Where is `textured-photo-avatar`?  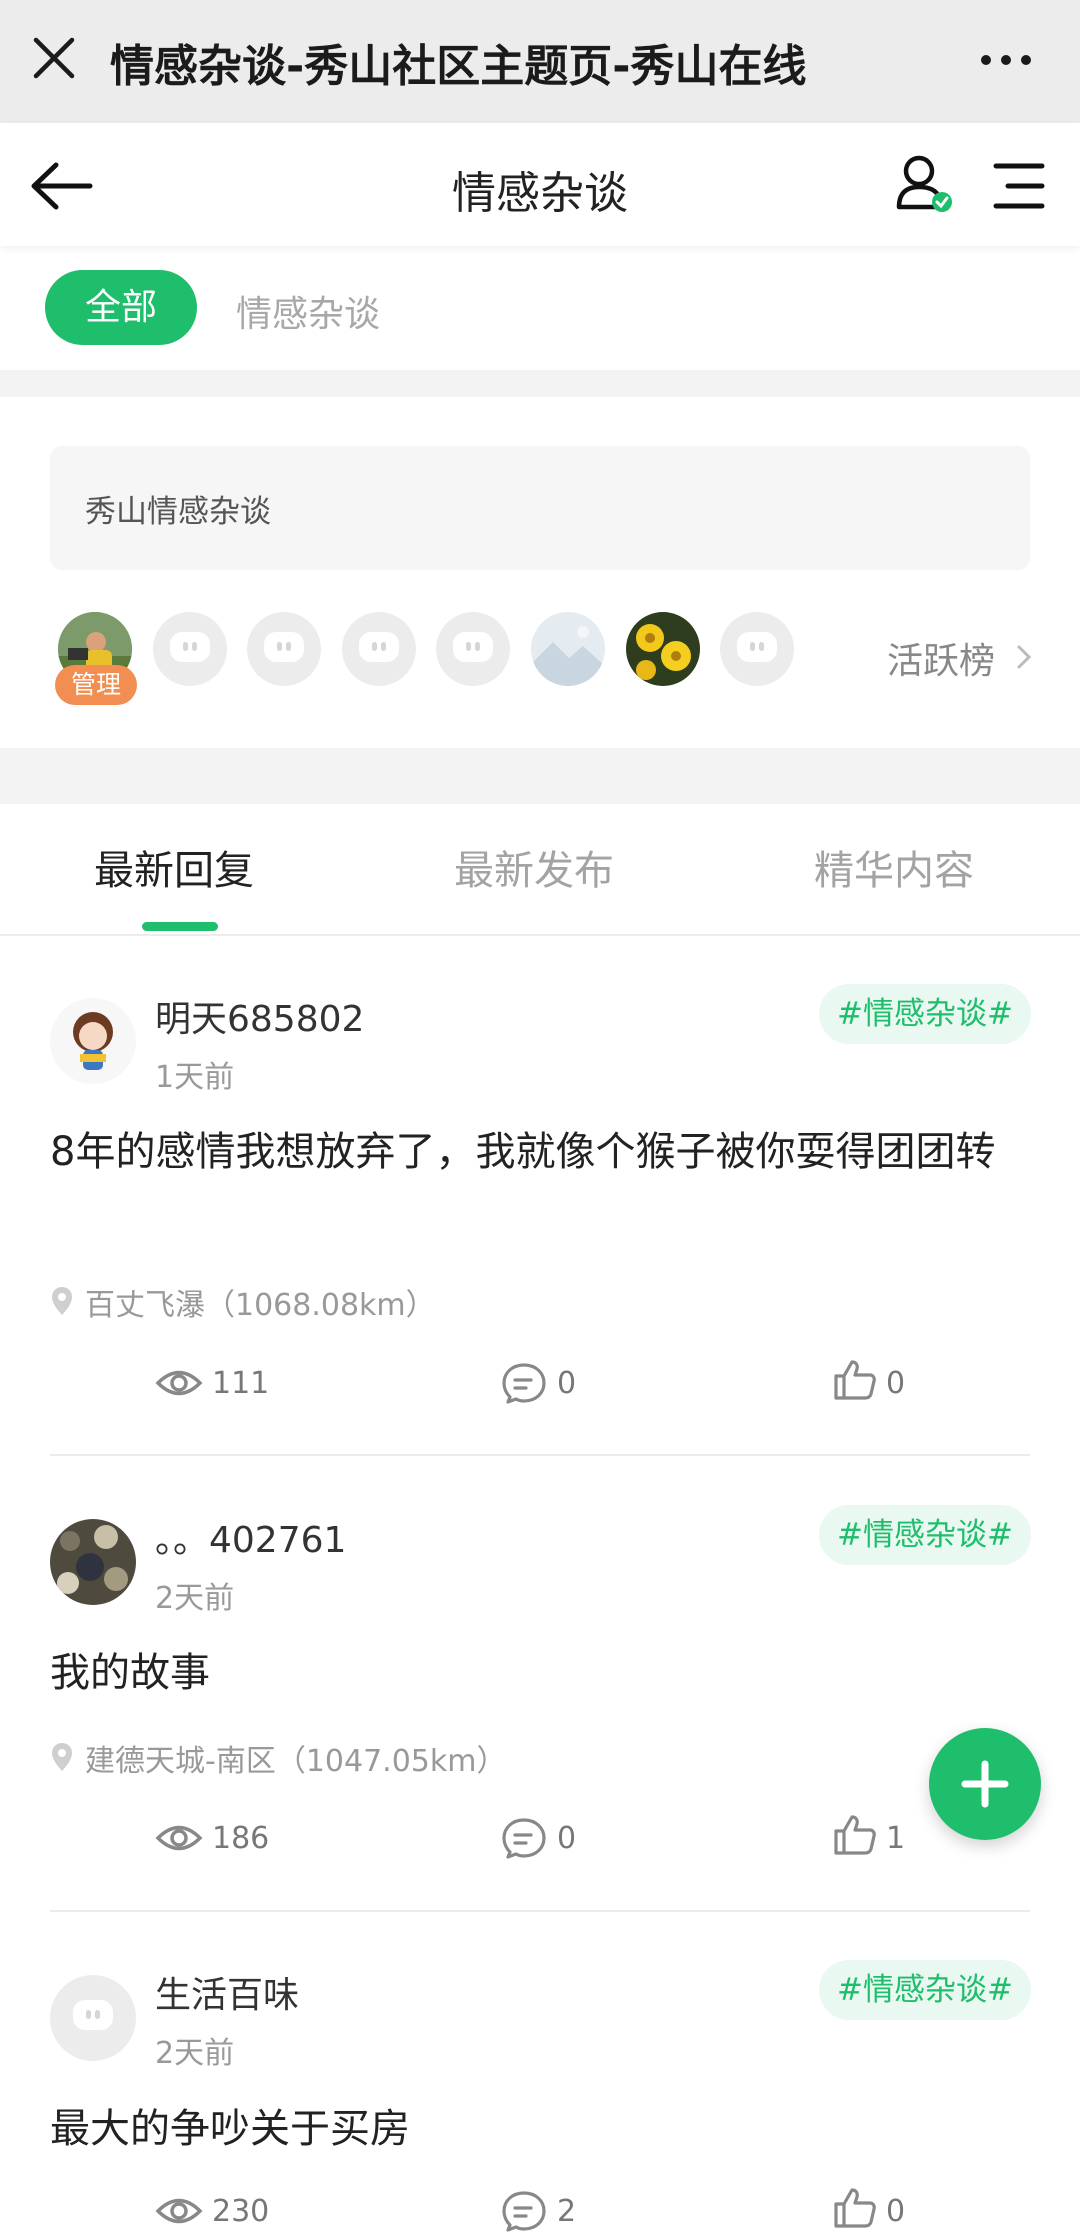 textured-photo-avatar is located at coordinates (93, 1562).